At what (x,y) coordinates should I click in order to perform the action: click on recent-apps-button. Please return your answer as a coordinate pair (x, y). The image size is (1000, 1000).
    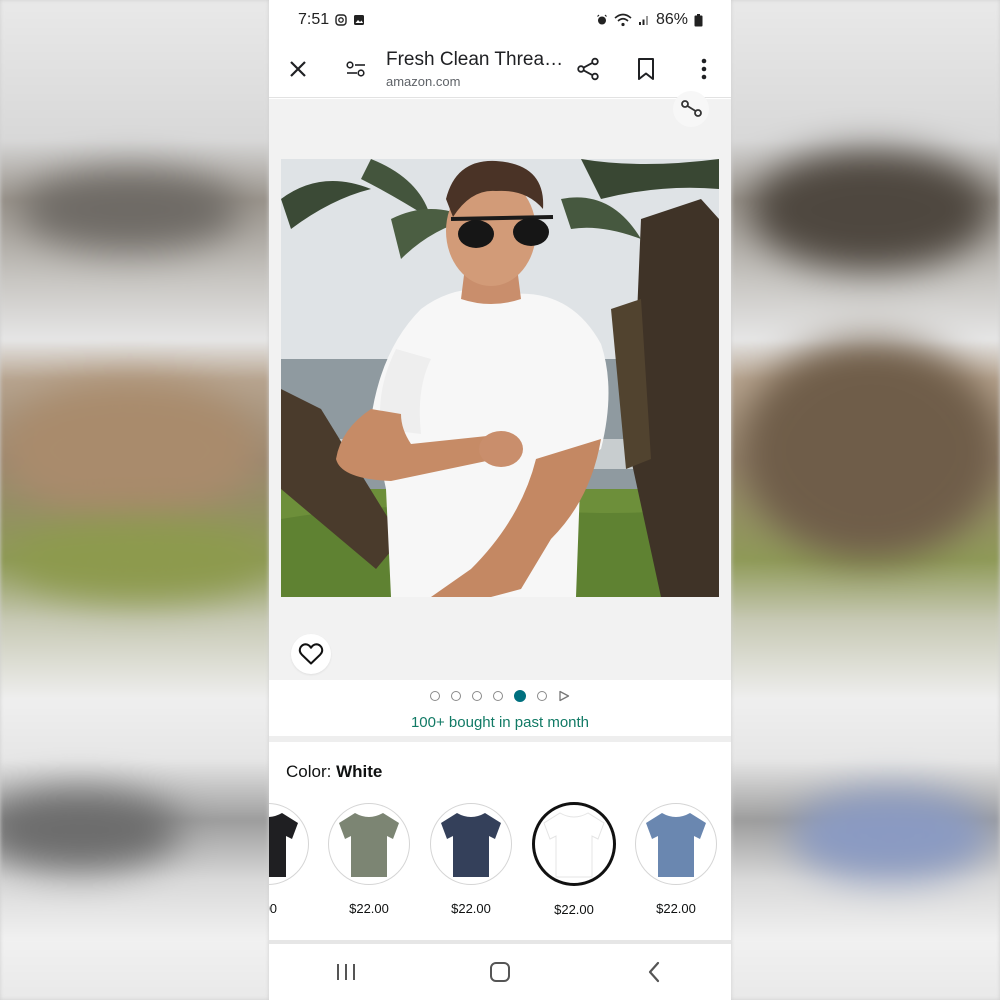
    Looking at the image, I should click on (346, 972).